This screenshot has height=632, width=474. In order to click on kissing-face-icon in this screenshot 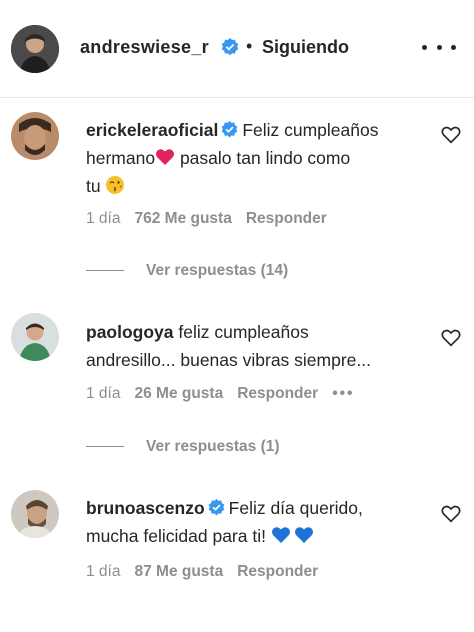, I will do `click(115, 185)`.